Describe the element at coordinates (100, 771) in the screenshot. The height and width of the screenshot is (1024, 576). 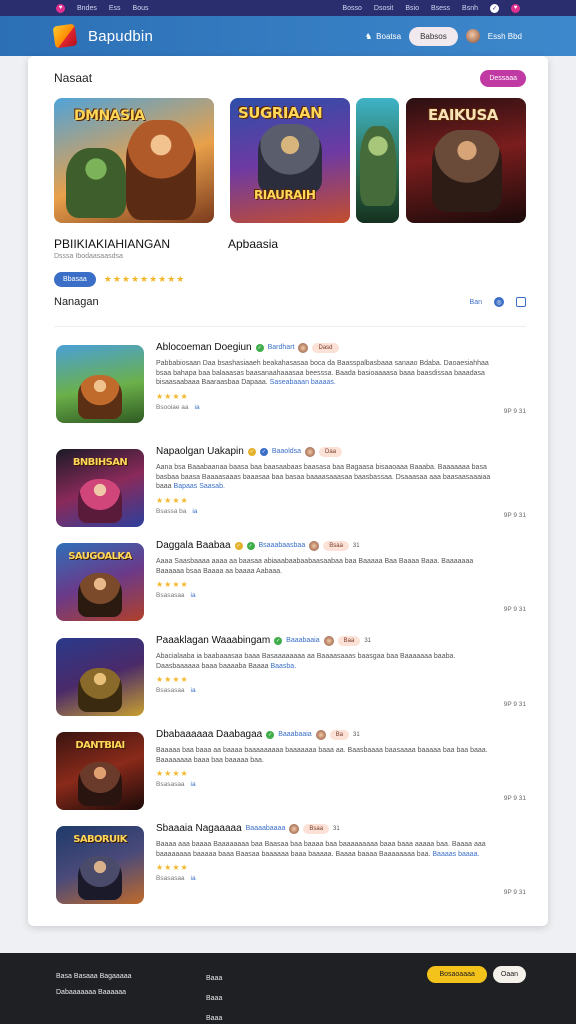
I see `item-thumbnail: DANTBIAI` at that location.